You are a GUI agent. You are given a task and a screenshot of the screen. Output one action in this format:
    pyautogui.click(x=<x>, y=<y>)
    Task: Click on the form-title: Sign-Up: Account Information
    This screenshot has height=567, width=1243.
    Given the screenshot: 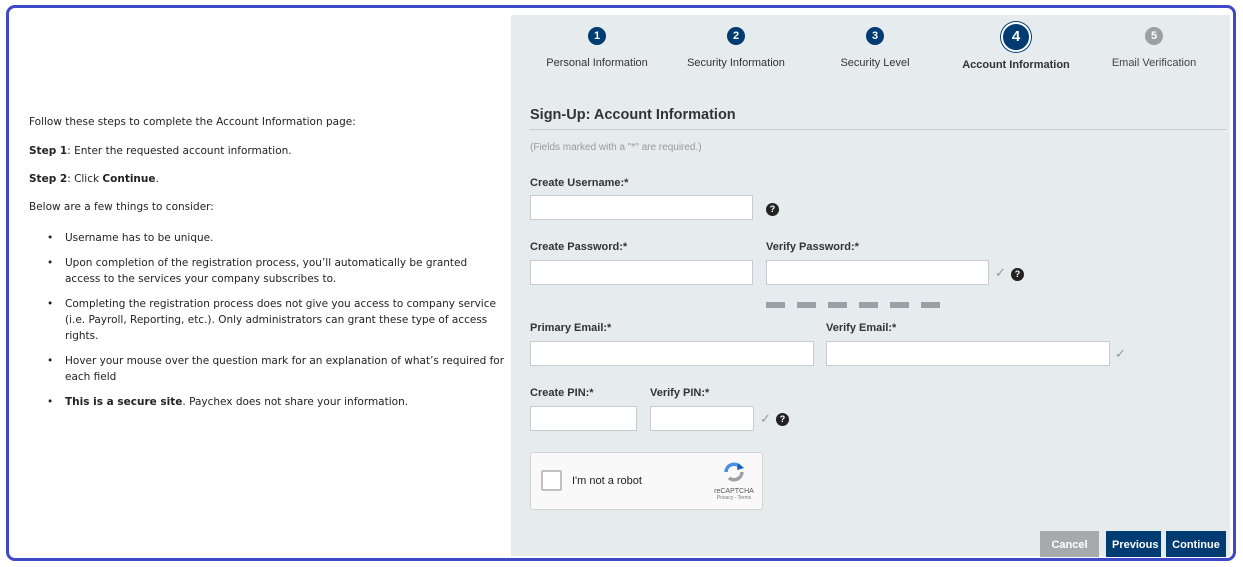 What is the action you would take?
    pyautogui.click(x=633, y=115)
    